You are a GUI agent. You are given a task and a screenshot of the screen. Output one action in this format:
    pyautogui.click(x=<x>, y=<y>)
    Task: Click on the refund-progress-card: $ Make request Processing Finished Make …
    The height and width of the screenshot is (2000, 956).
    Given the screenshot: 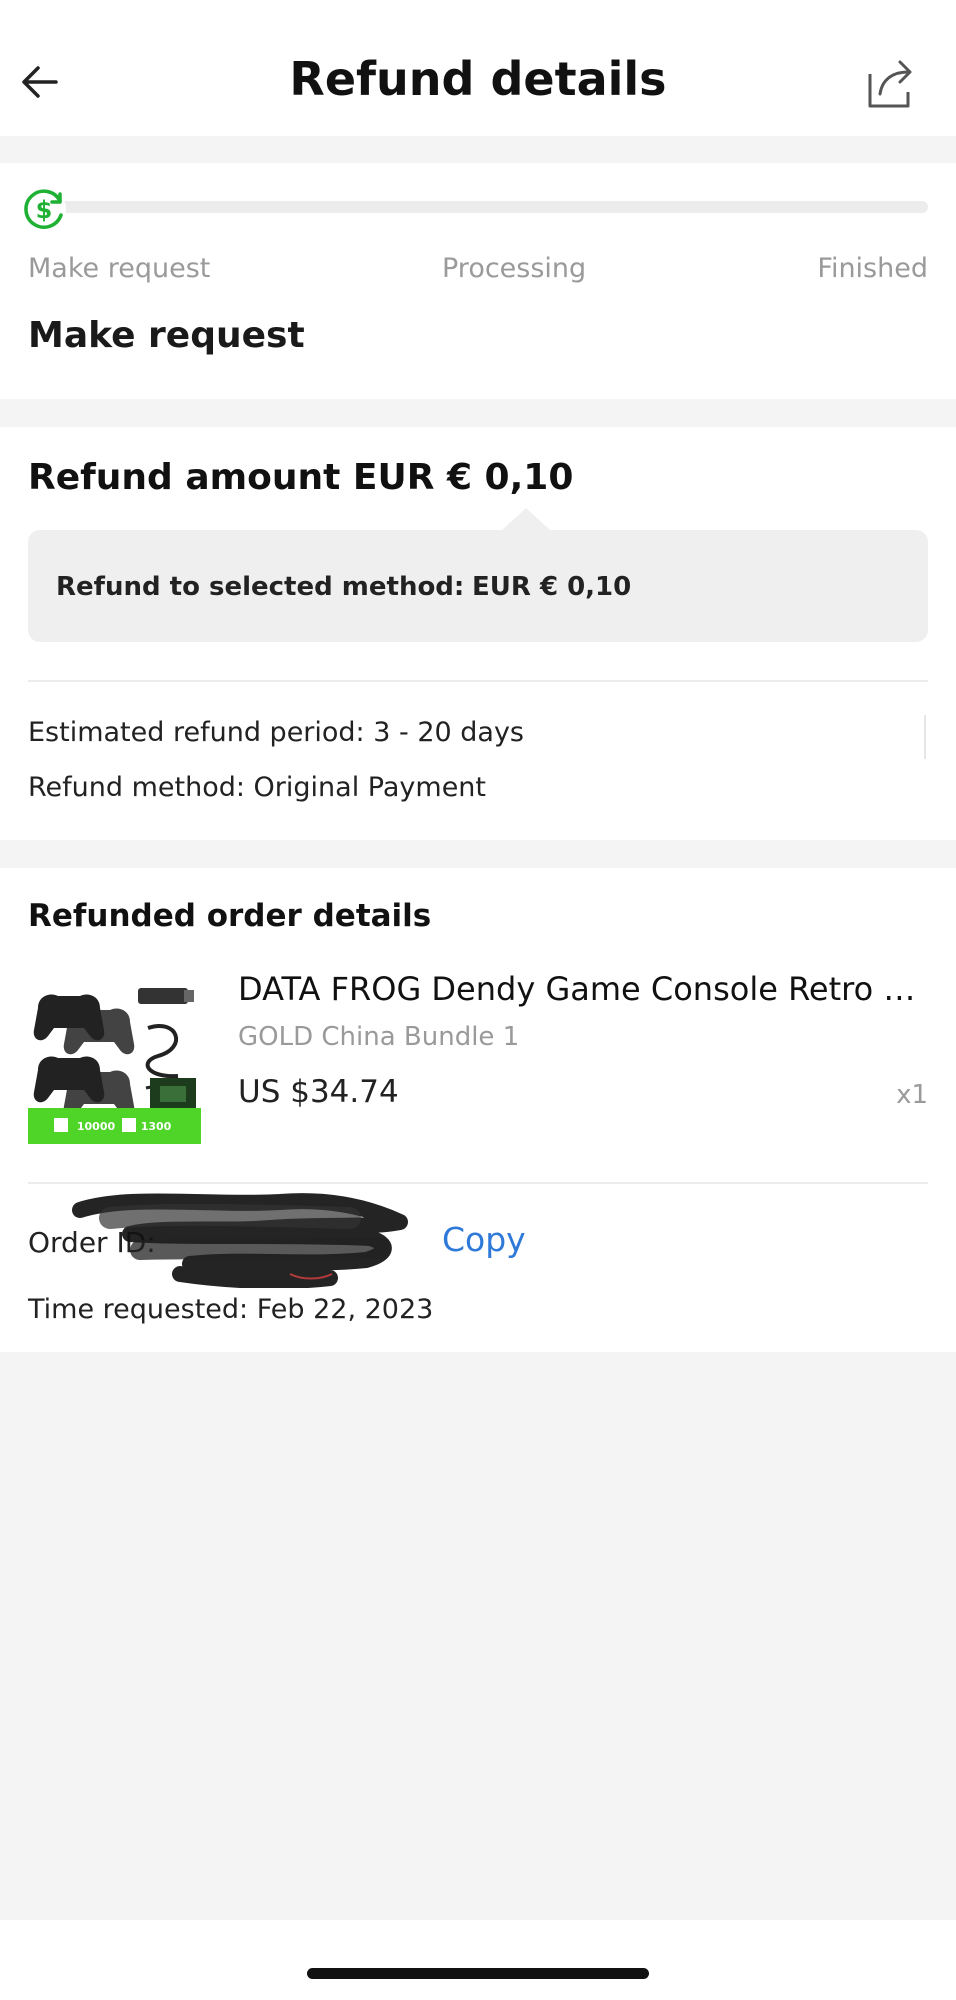 What is the action you would take?
    pyautogui.click(x=478, y=281)
    